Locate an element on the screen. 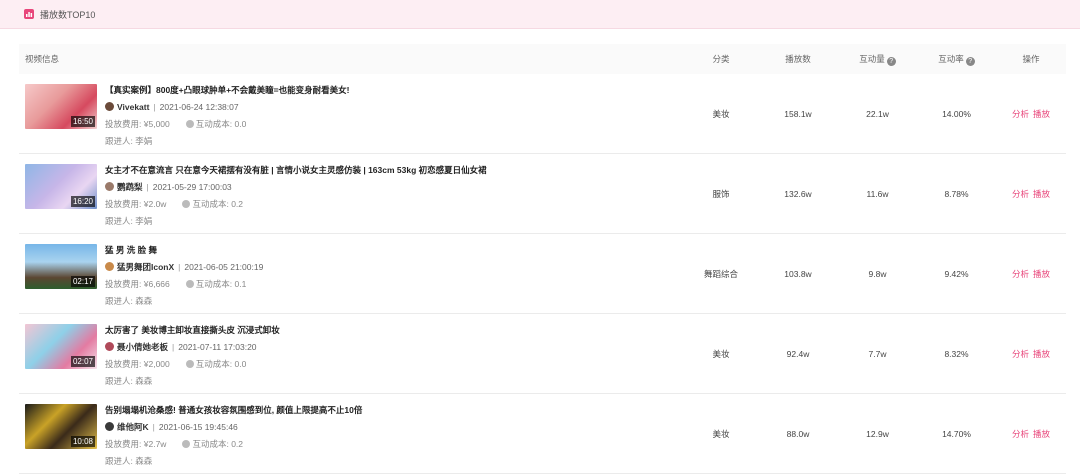 This screenshot has width=1080, height=474. cost-line: 投放费用: ¥2.7w 互动成本: 0.2 is located at coordinates (233, 444).